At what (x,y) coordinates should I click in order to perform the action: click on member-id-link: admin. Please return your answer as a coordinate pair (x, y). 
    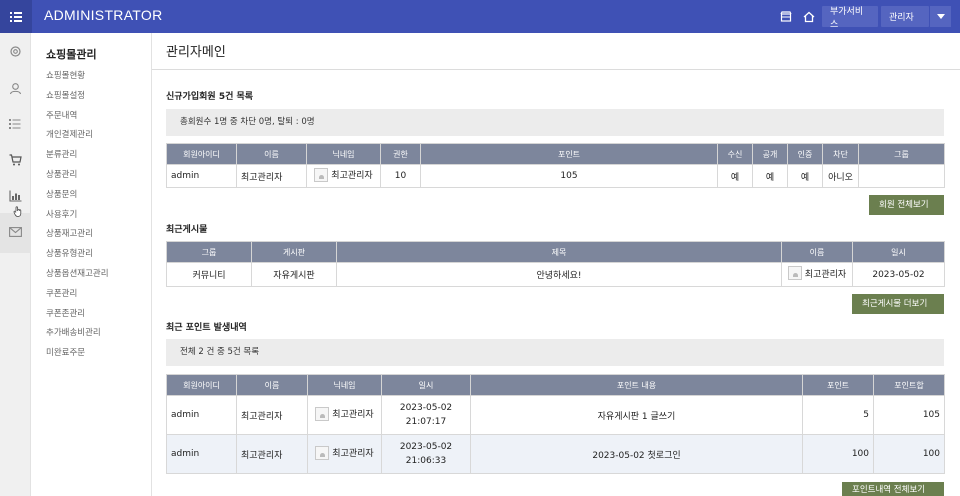
    Looking at the image, I should click on (201, 176).